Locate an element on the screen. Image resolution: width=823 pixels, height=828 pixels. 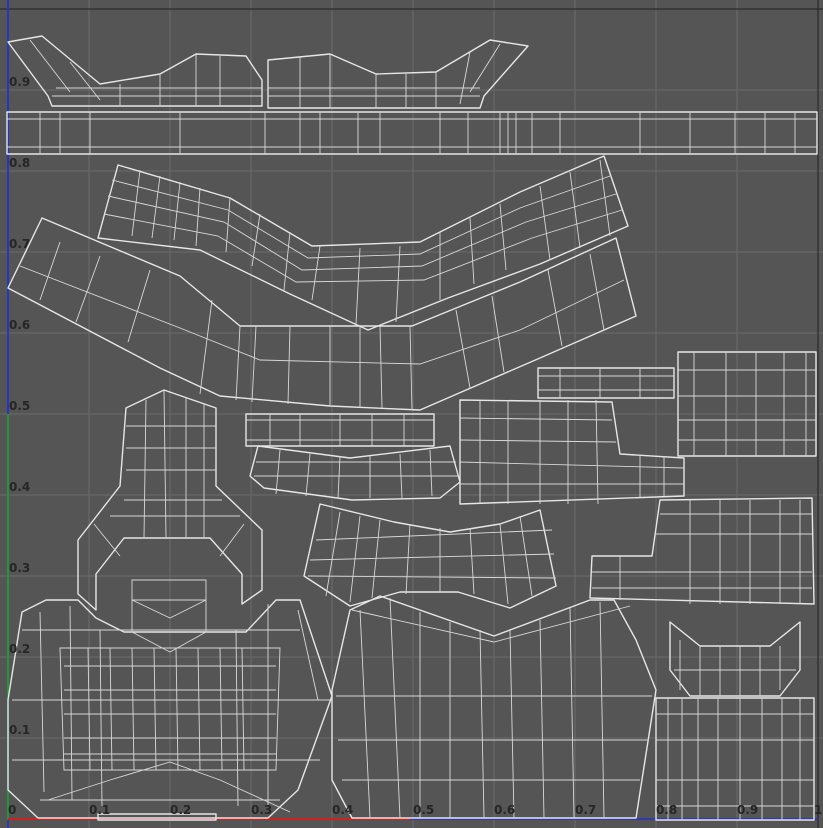
u-tick-label: 0 is located at coordinates (12, 810).